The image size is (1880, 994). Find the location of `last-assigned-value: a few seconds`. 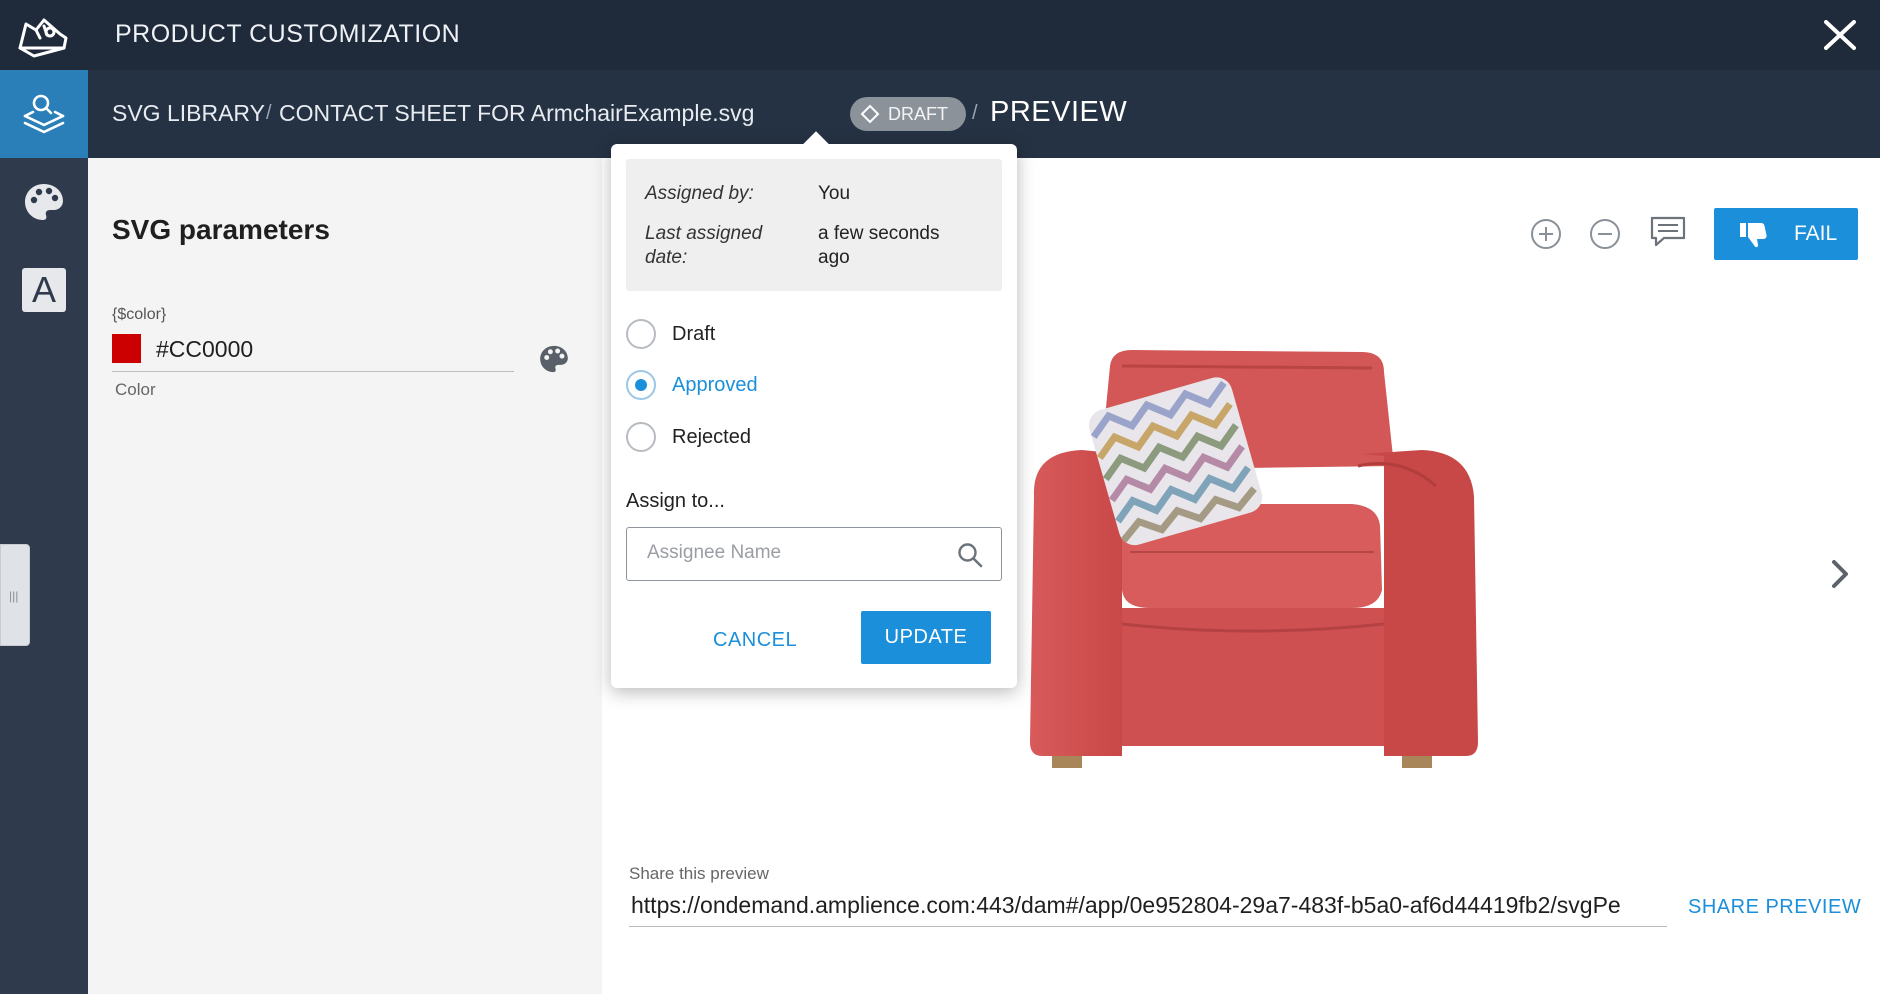

last-assigned-value: a few seconds is located at coordinates (879, 233).